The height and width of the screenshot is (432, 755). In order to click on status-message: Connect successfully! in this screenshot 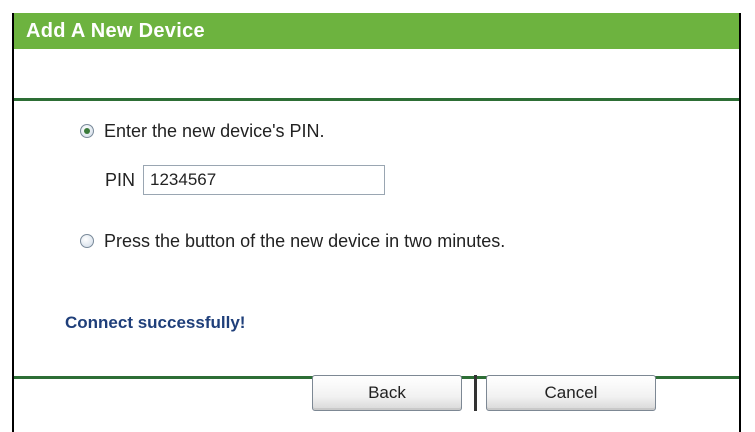, I will do `click(155, 322)`.